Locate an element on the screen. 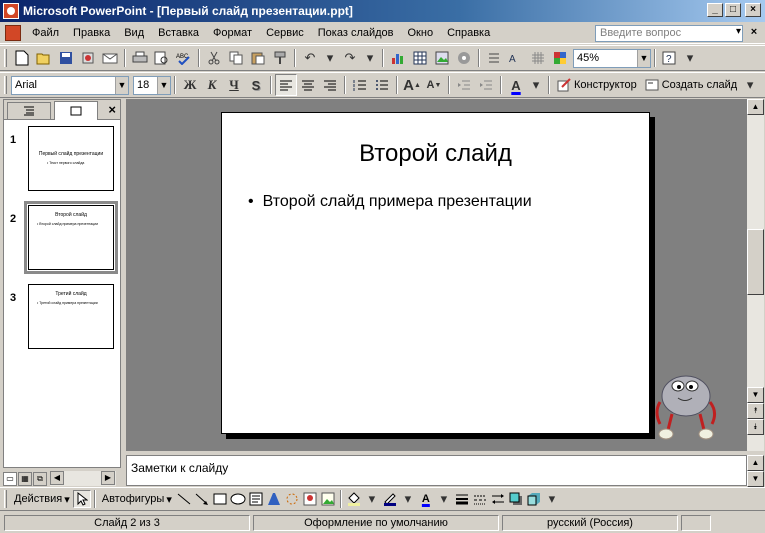  menu-insert: Вставка is located at coordinates (178, 33).